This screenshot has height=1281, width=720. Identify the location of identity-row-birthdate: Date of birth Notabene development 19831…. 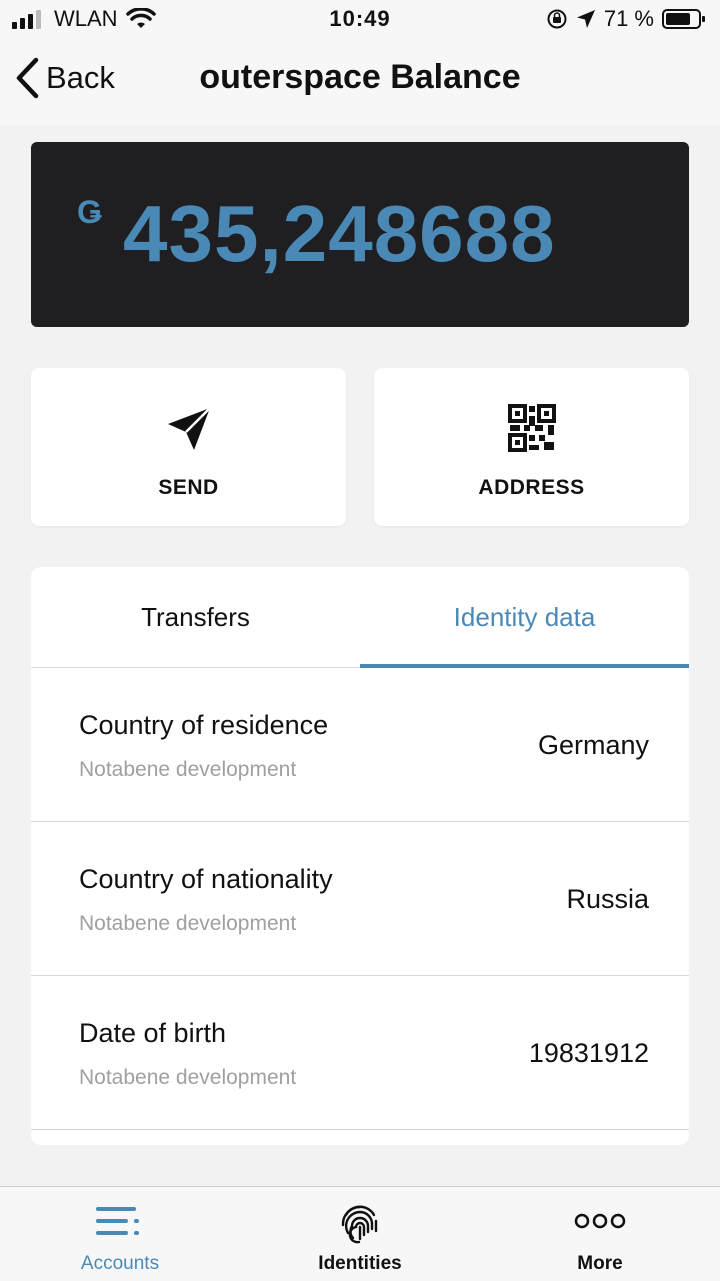
(360, 1053).